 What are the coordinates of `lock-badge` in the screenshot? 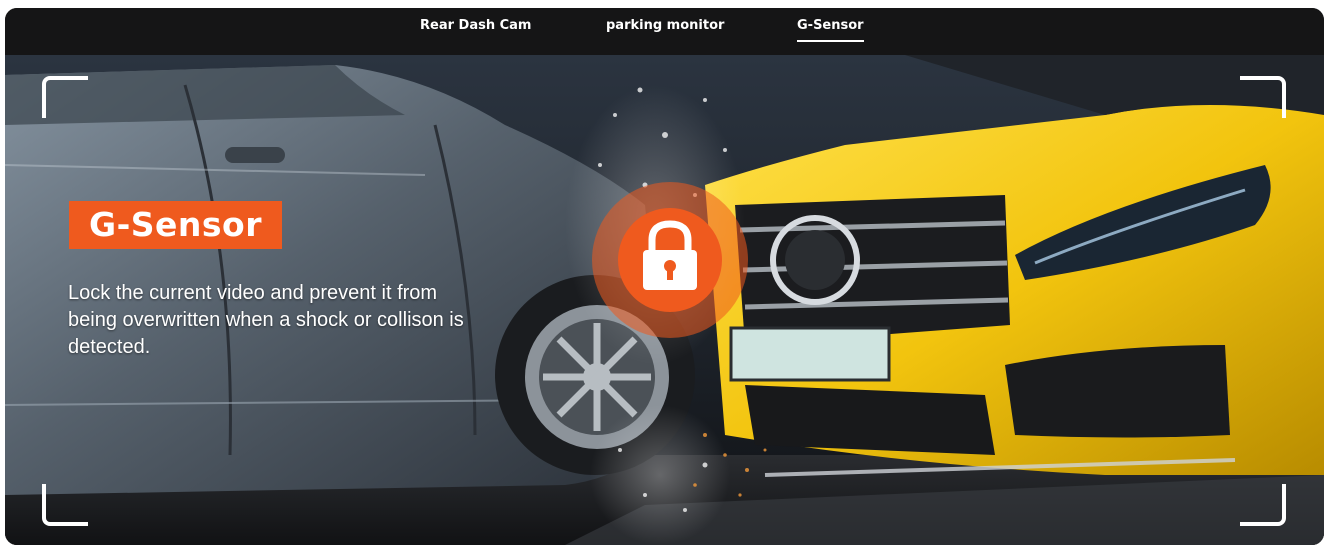 It's located at (670, 260).